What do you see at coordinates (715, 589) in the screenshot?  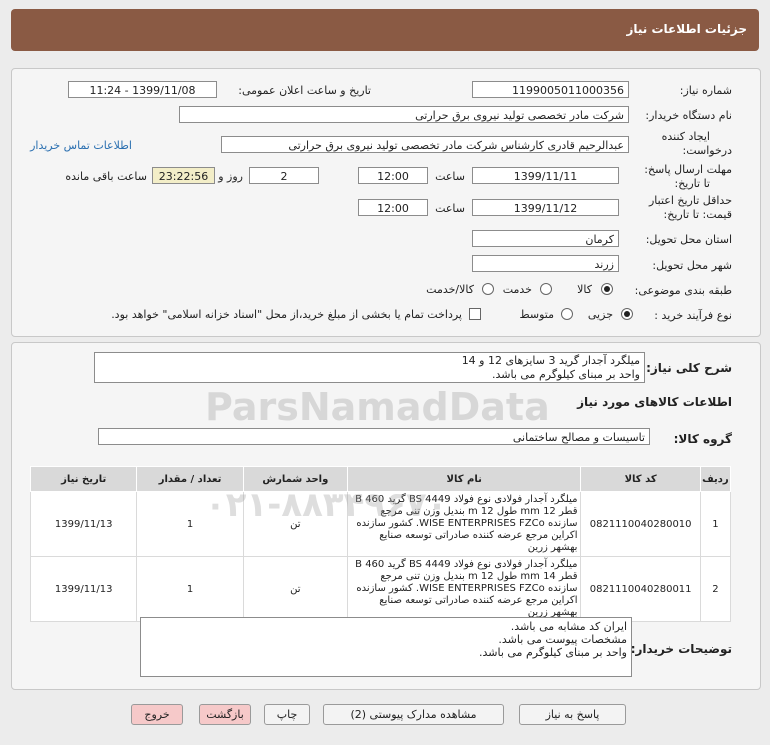 I see `cell-row: 2` at bounding box center [715, 589].